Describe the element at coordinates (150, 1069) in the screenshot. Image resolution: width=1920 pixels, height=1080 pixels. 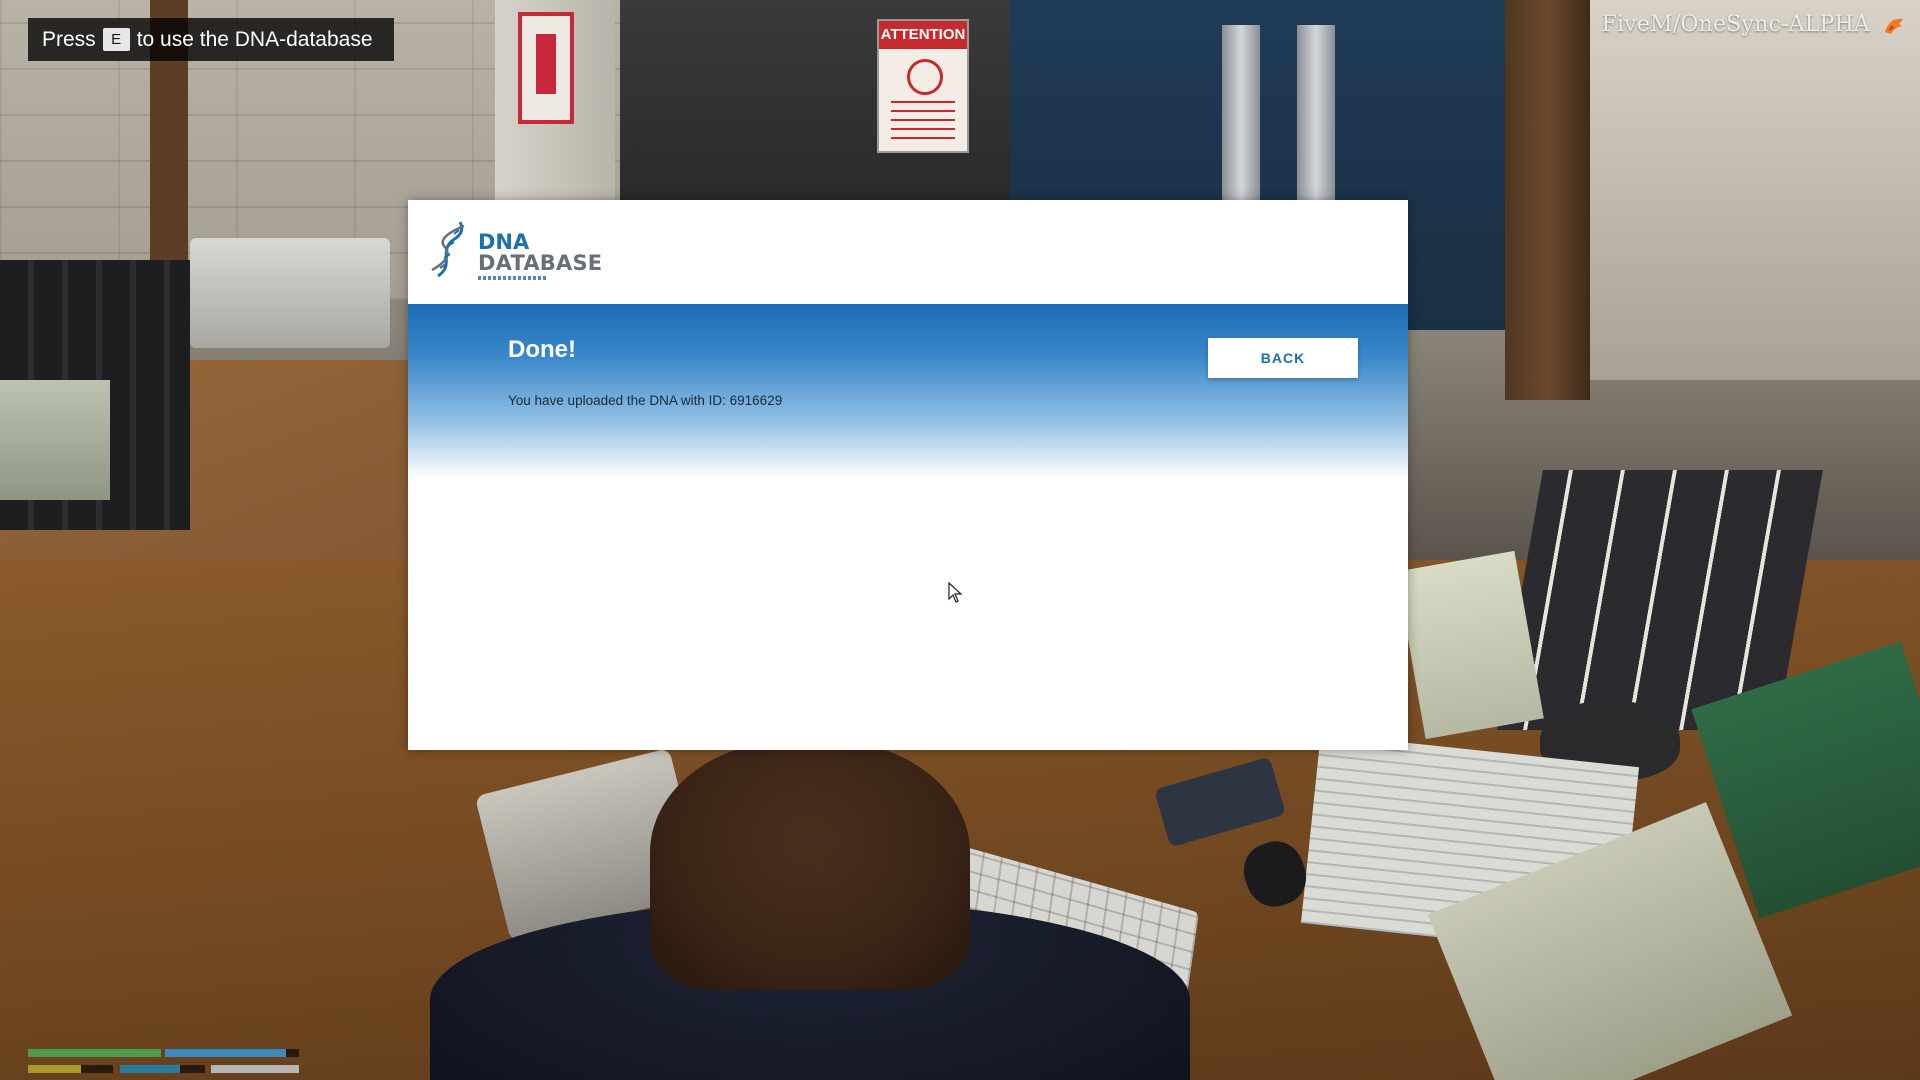
I see `thirst-bar-fill` at that location.